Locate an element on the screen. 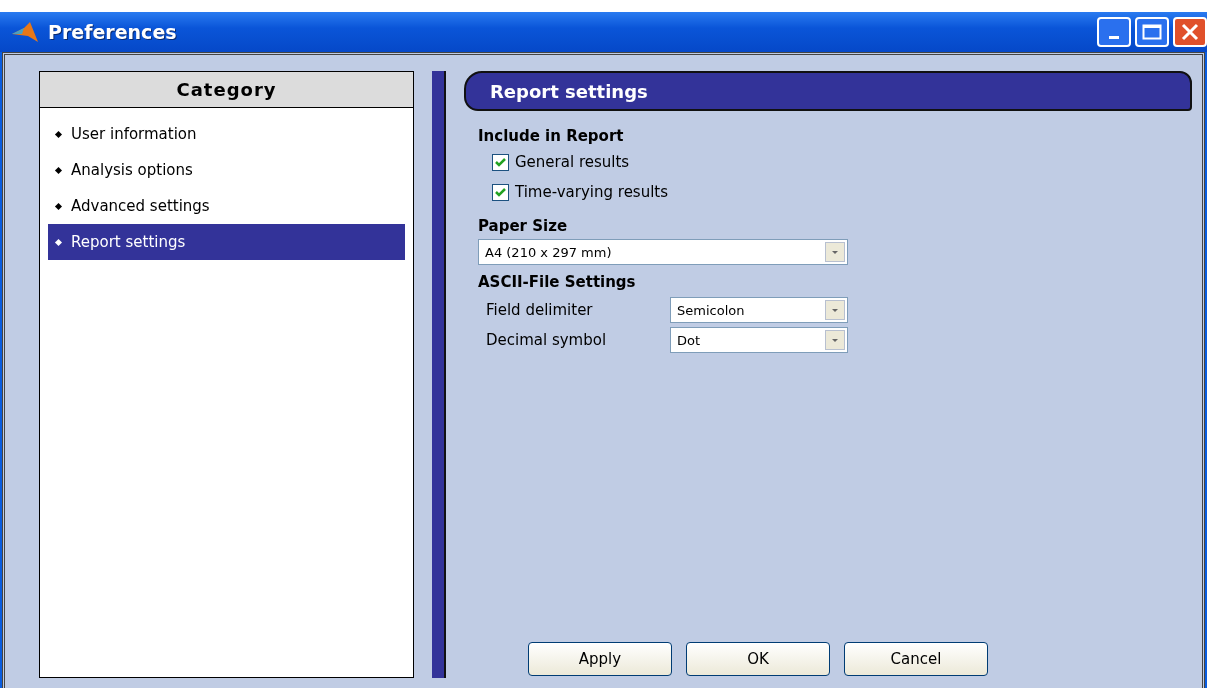  section-heading: Include in Report is located at coordinates (551, 136).